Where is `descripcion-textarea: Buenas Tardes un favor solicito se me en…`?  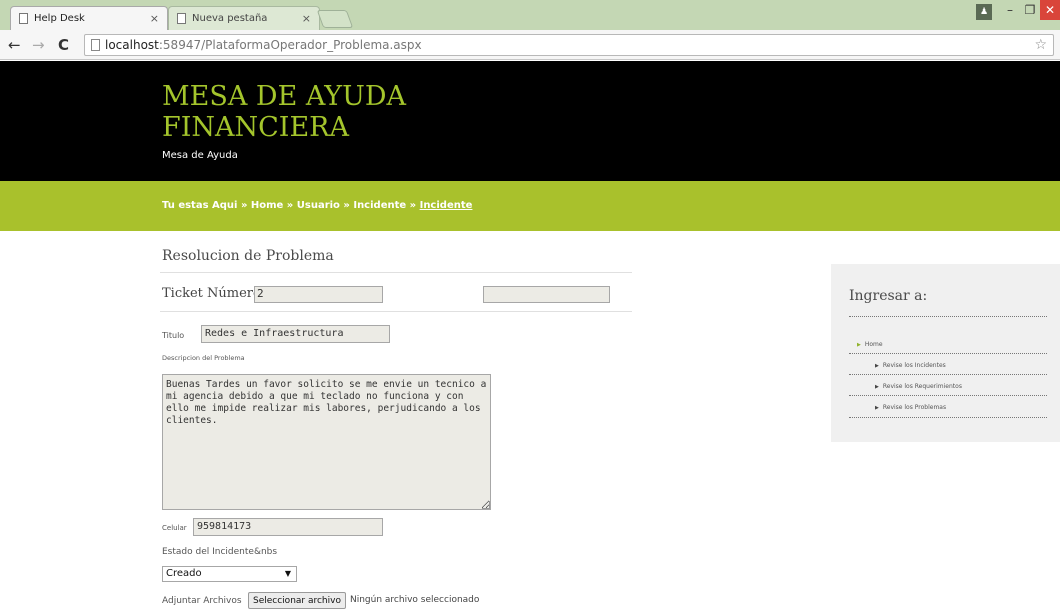 descripcion-textarea: Buenas Tardes un favor solicito se me en… is located at coordinates (326, 442).